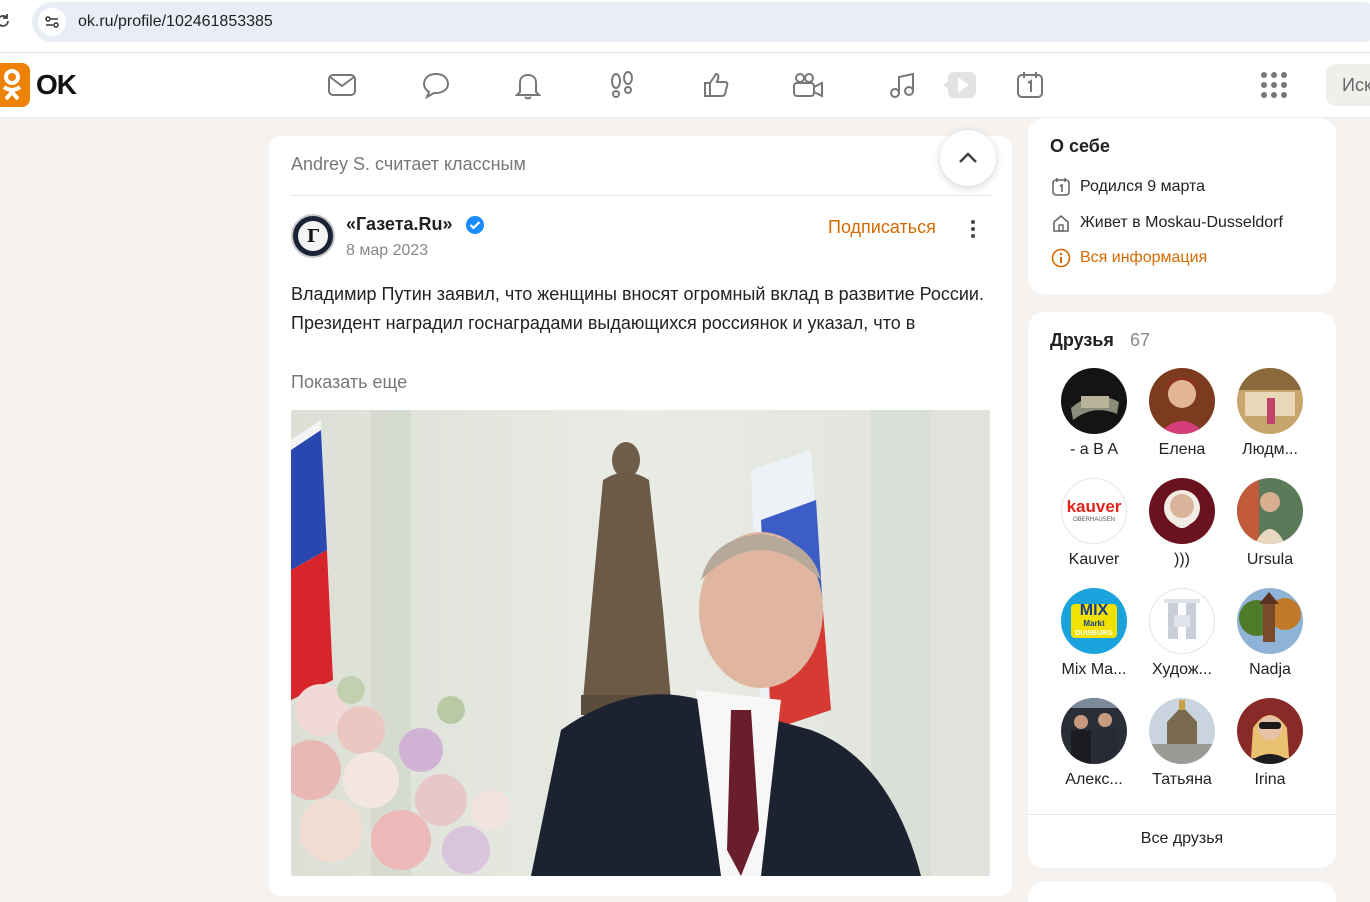 The image size is (1370, 902). I want to click on subscribe-button: Подписаться, so click(882, 227).